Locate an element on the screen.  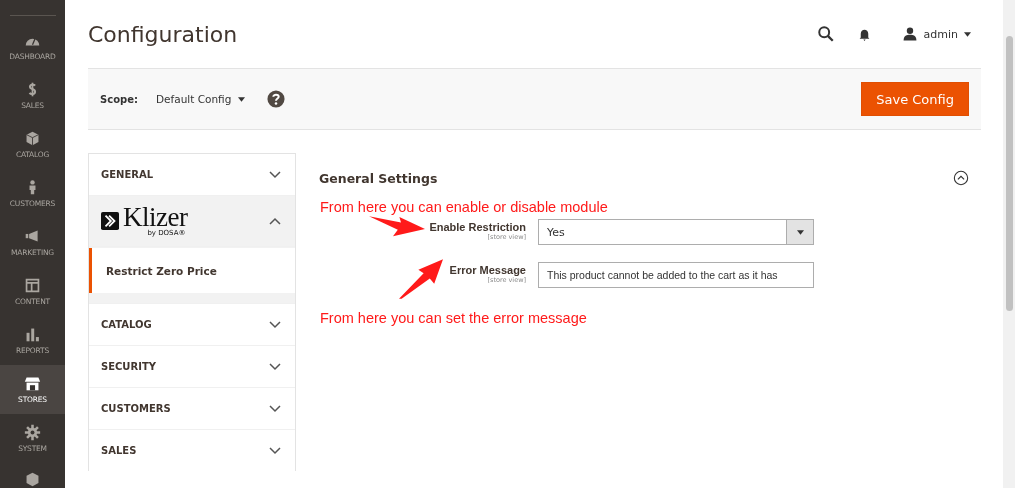
scrollbar is located at coordinates (1009, 244).